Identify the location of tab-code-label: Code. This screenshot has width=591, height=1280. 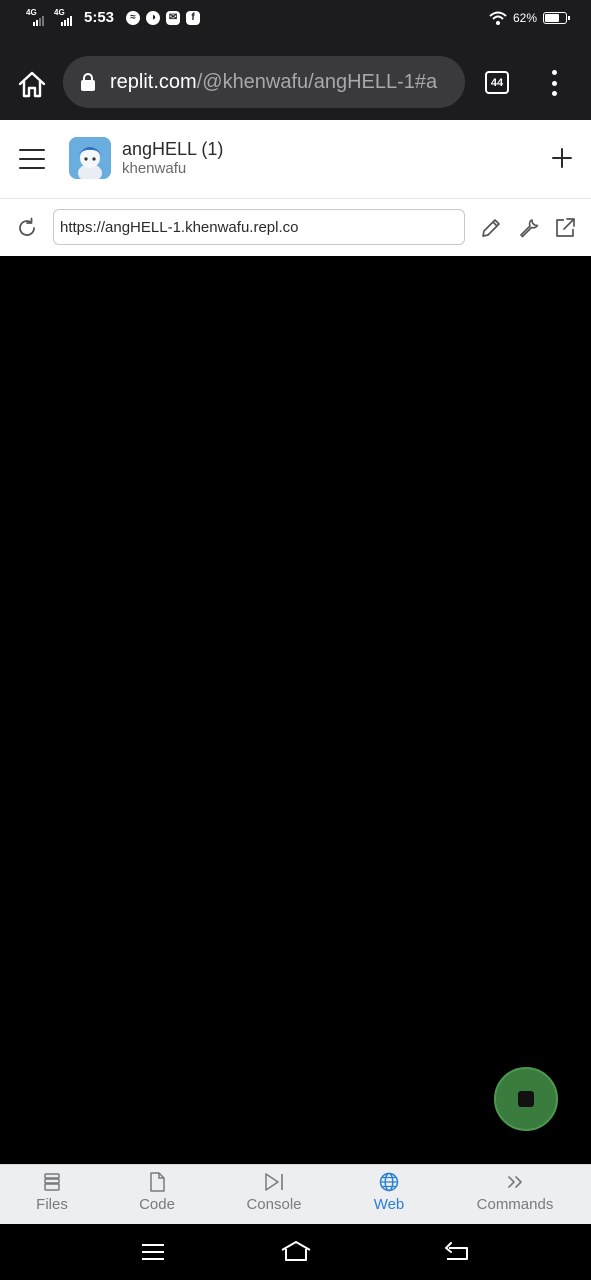
(157, 1204).